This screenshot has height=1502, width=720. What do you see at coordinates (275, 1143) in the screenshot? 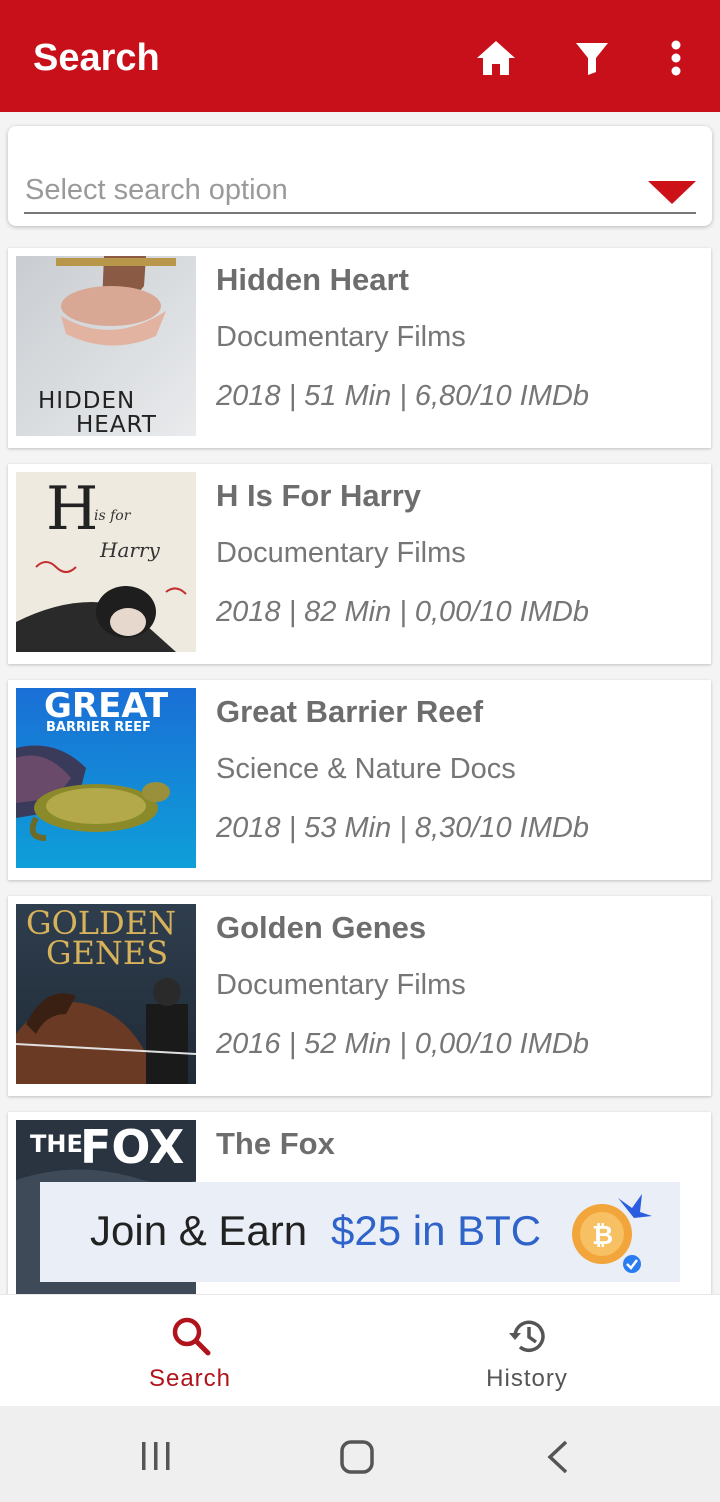
I see `result-title: The Fox` at bounding box center [275, 1143].